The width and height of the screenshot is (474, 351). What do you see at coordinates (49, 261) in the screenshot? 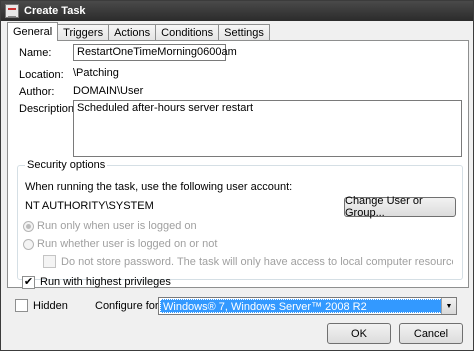
I see `do-not-store-password-checkbox` at bounding box center [49, 261].